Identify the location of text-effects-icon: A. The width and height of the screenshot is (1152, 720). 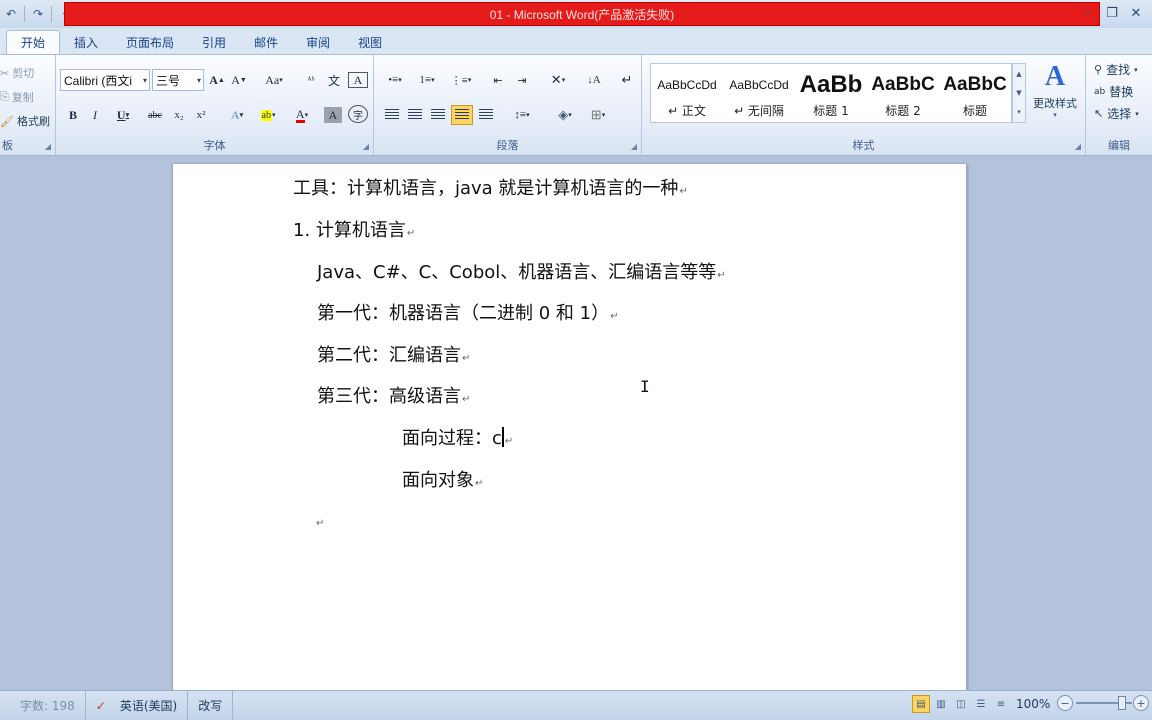
(235, 114).